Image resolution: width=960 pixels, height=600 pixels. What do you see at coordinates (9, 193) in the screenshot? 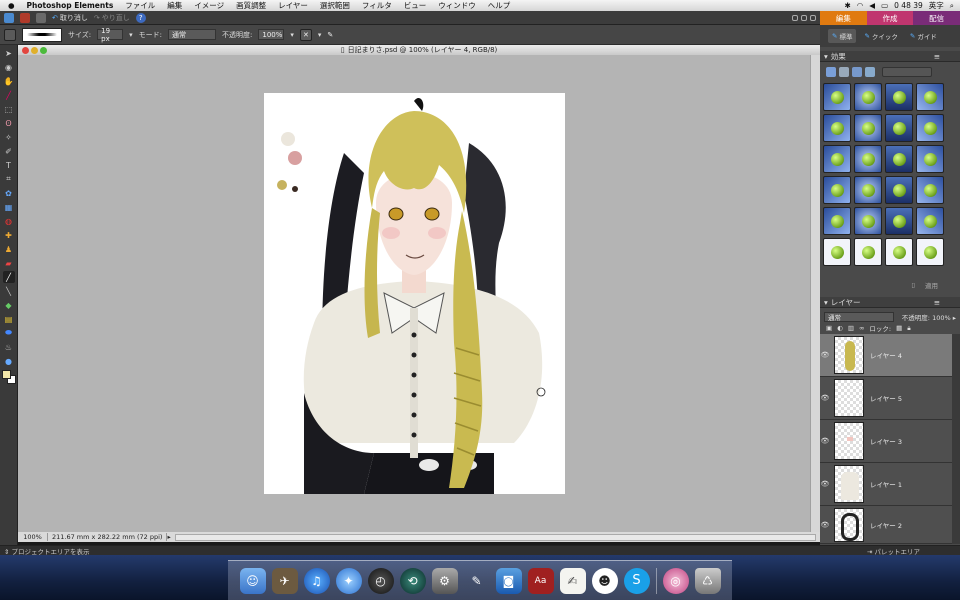
I see `cookie-cutter-tool-icon: ✿` at bounding box center [9, 193].